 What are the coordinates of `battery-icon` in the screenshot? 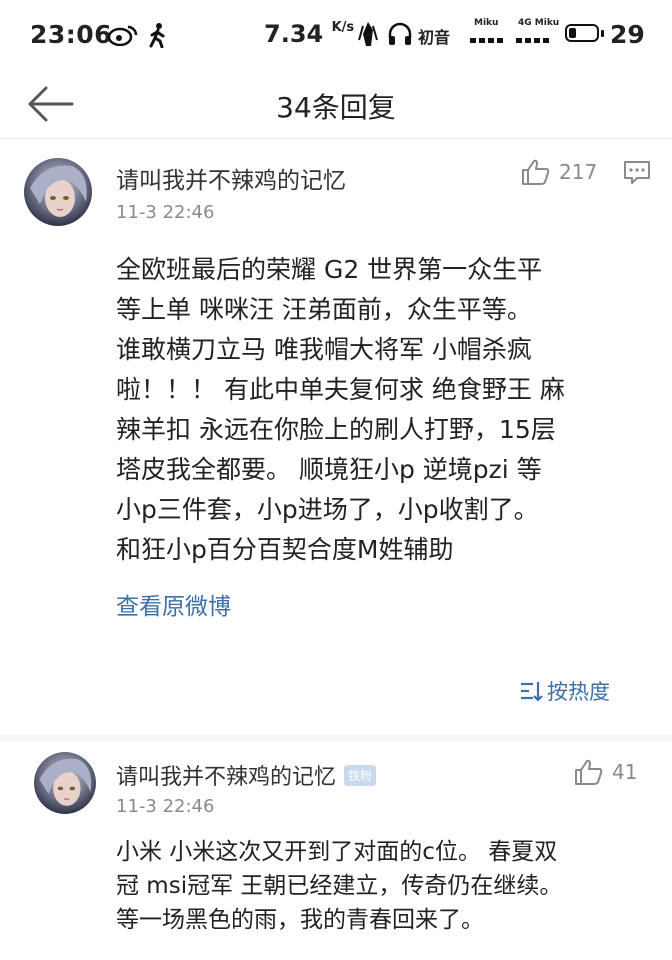 It's located at (584, 33).